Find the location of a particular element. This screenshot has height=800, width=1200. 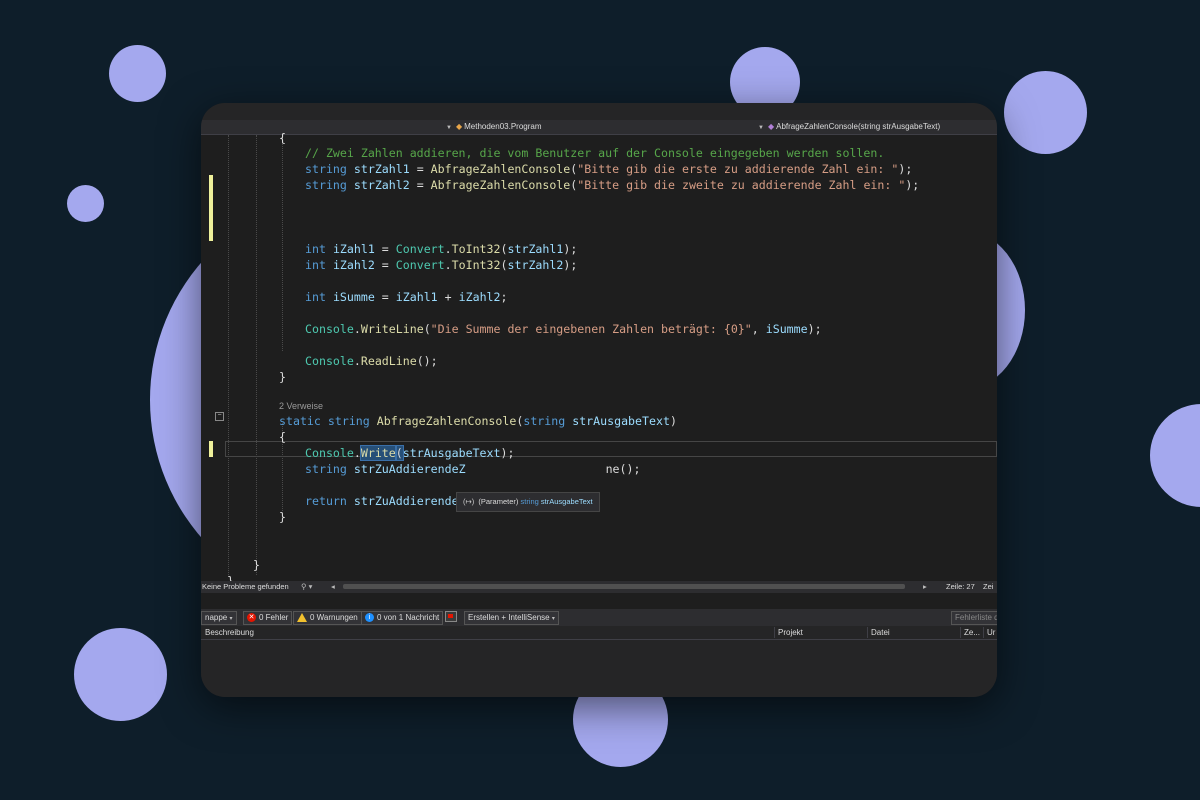

column-header-project: Projekt is located at coordinates (788, 632).